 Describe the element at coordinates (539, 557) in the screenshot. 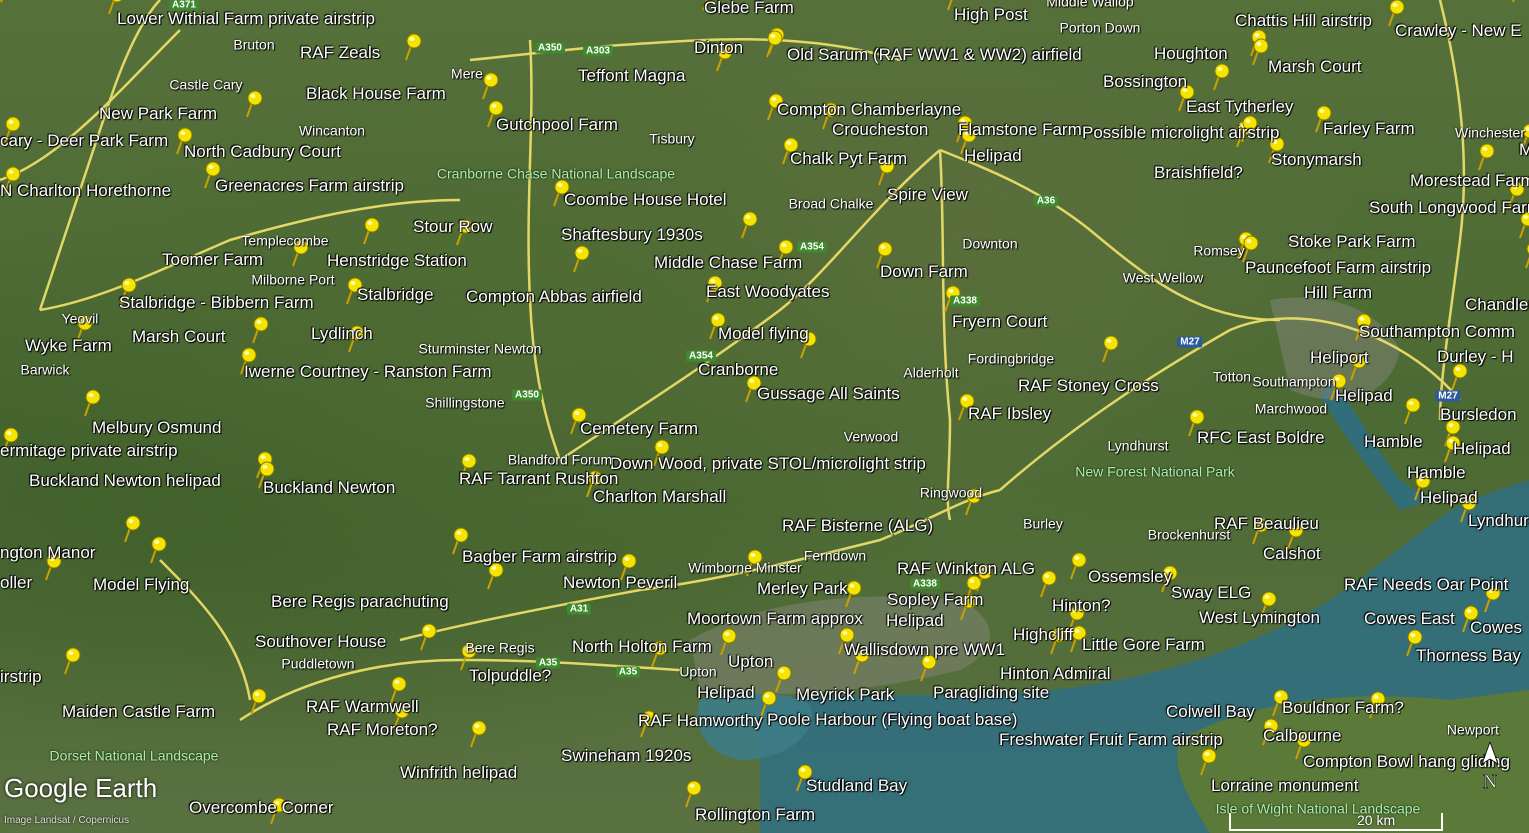

I see `placemark-label: Bagber Farm airstrip` at that location.